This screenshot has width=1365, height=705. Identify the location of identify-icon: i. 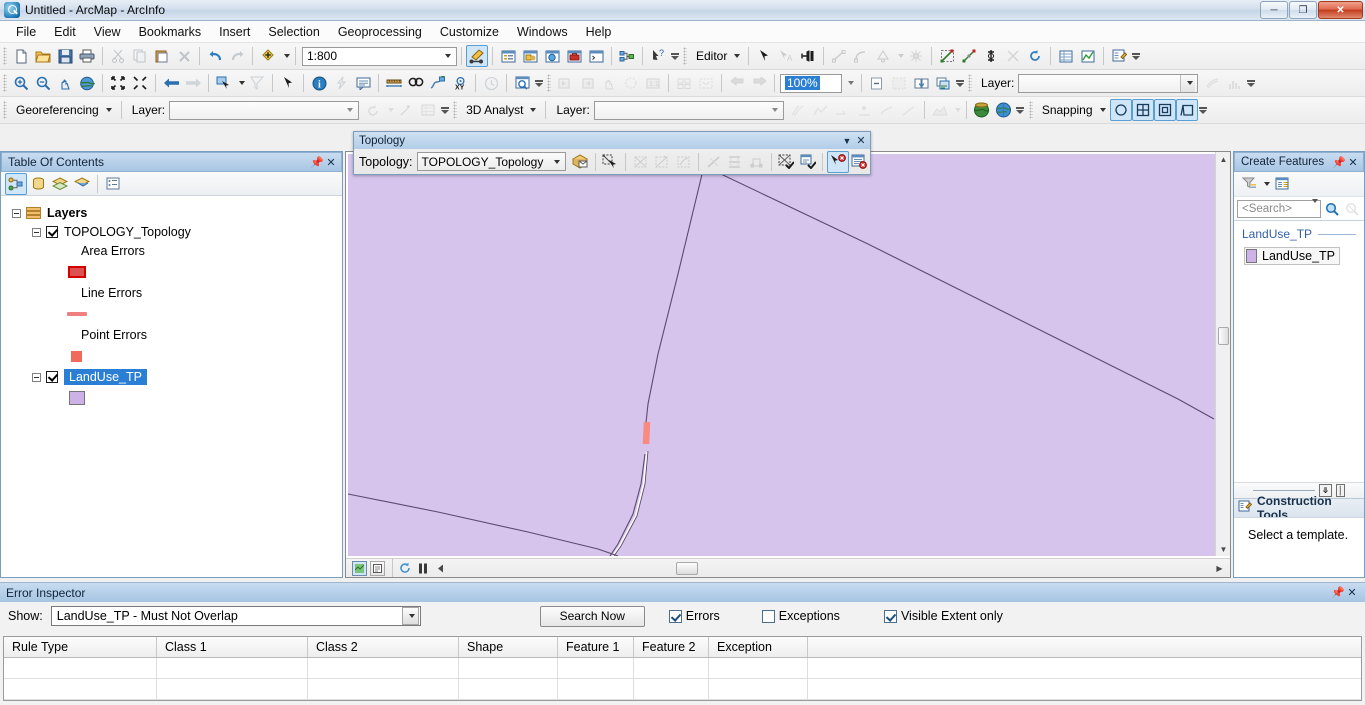
(319, 83).